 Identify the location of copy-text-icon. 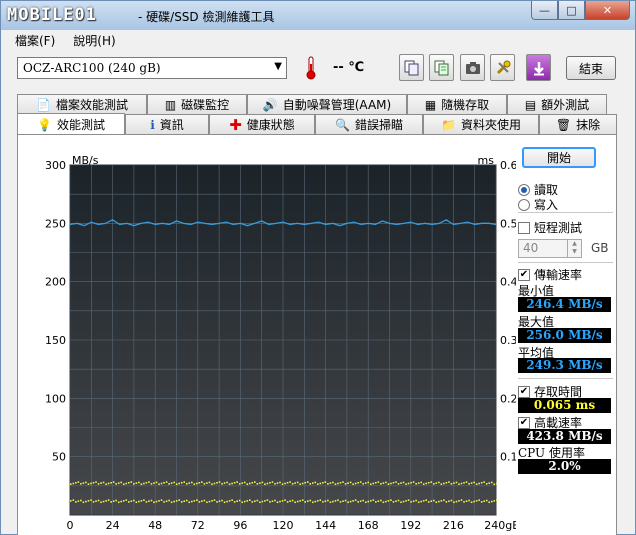
(441, 67).